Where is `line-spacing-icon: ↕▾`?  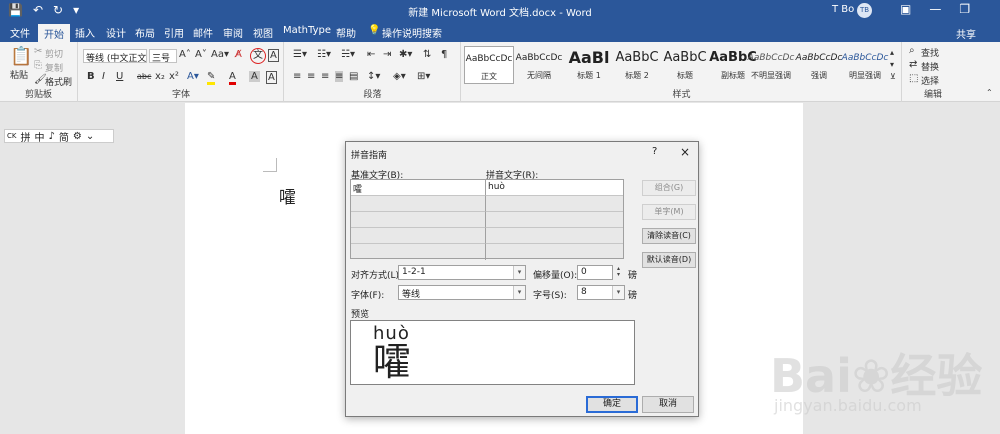
line-spacing-icon: ↕▾ is located at coordinates (373, 76).